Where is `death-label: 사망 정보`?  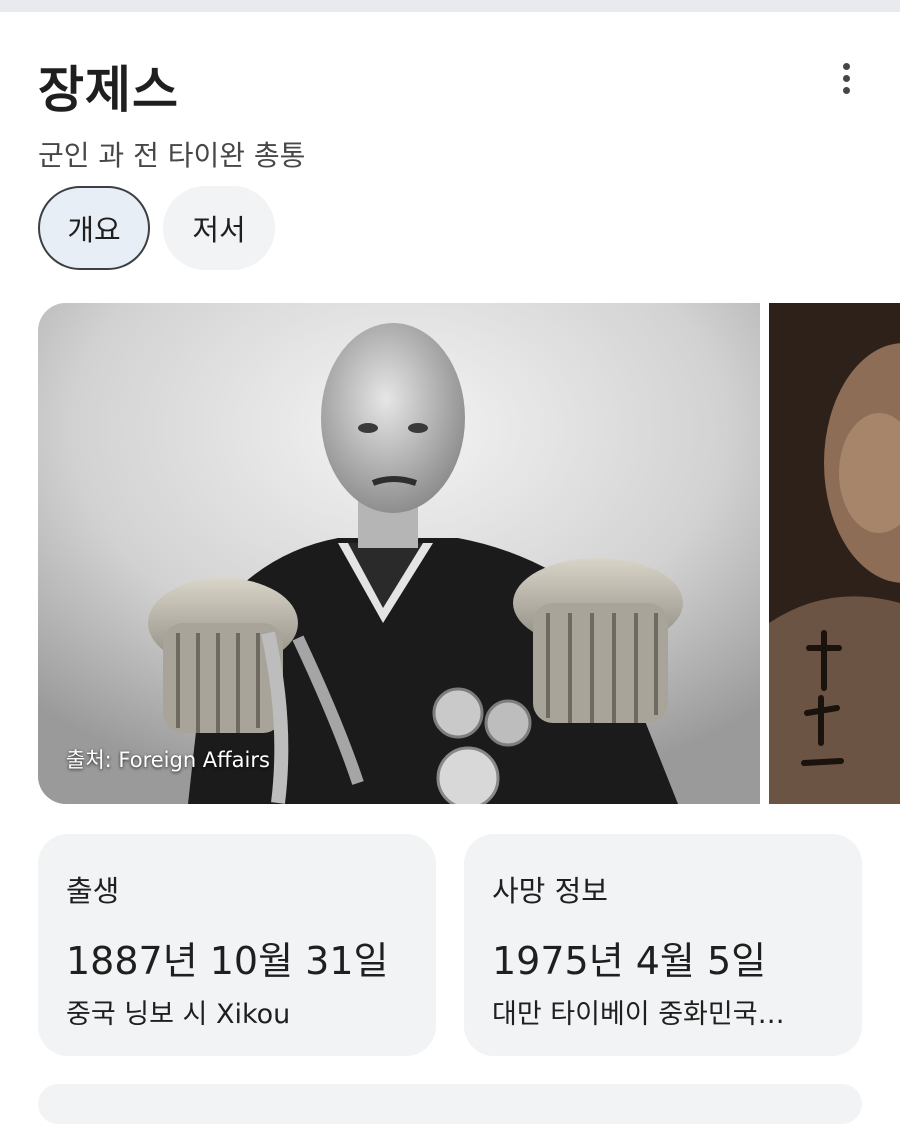 death-label: 사망 정보 is located at coordinates (550, 891).